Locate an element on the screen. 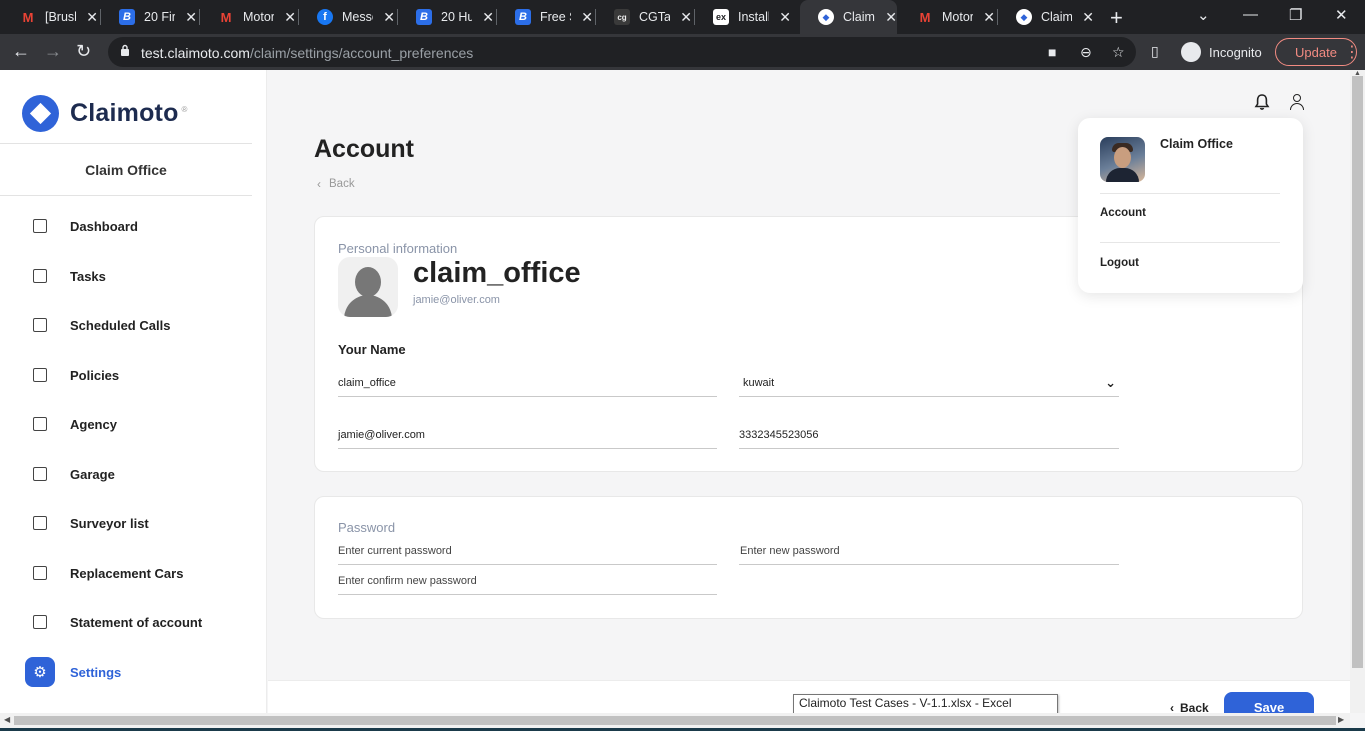  brand-logo: Claimoto ® is located at coordinates (104, 113).